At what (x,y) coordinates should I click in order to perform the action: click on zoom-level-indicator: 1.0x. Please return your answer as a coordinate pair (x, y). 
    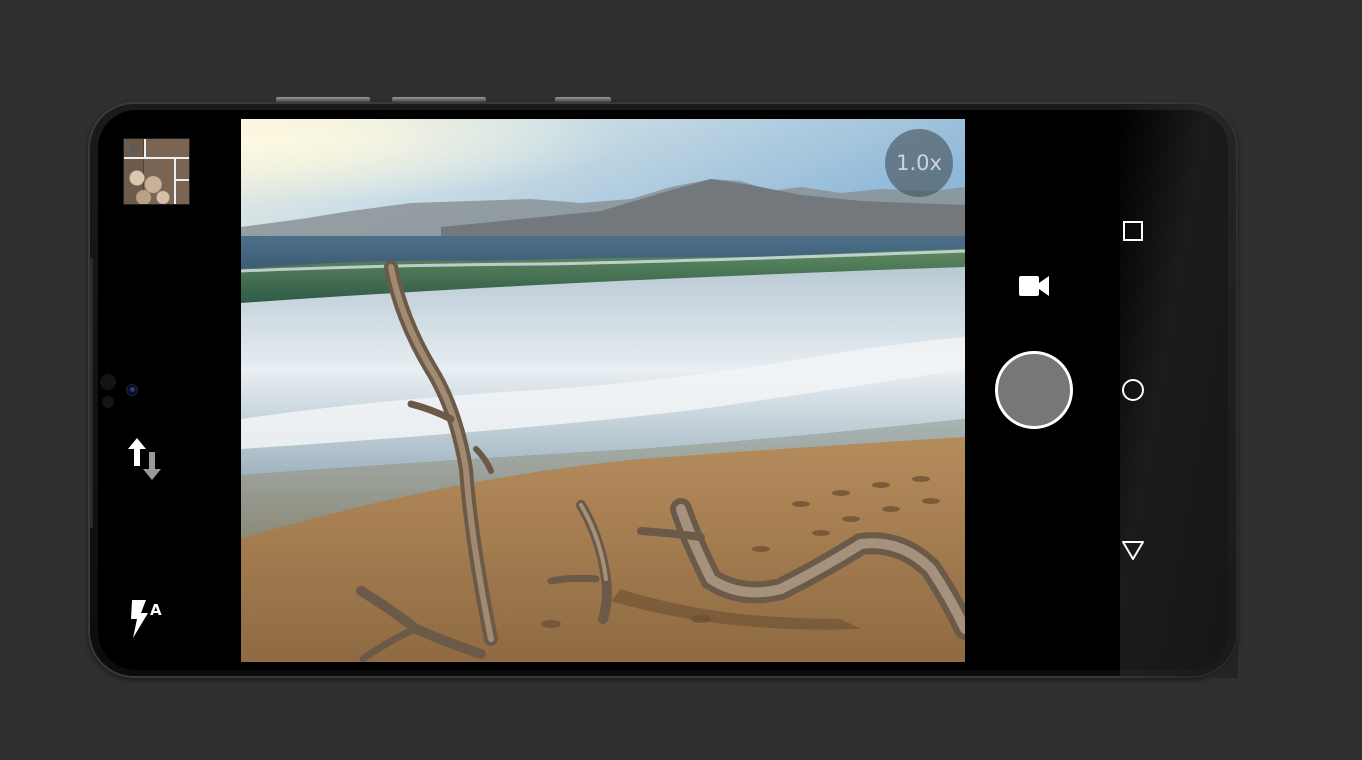
    Looking at the image, I should click on (919, 163).